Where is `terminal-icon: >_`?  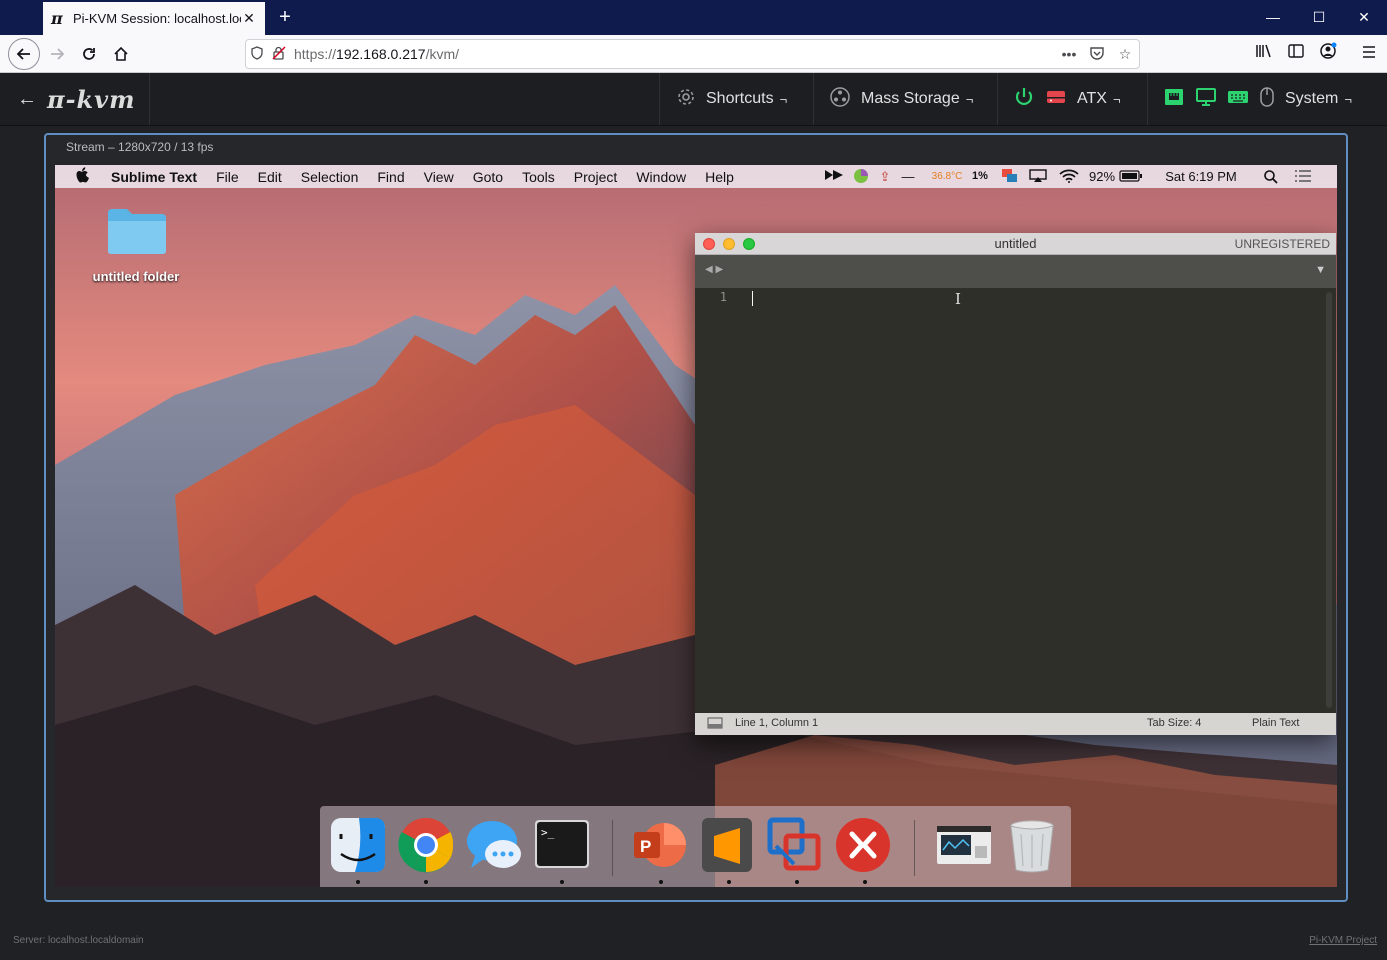
terminal-icon: >_ is located at coordinates (562, 845).